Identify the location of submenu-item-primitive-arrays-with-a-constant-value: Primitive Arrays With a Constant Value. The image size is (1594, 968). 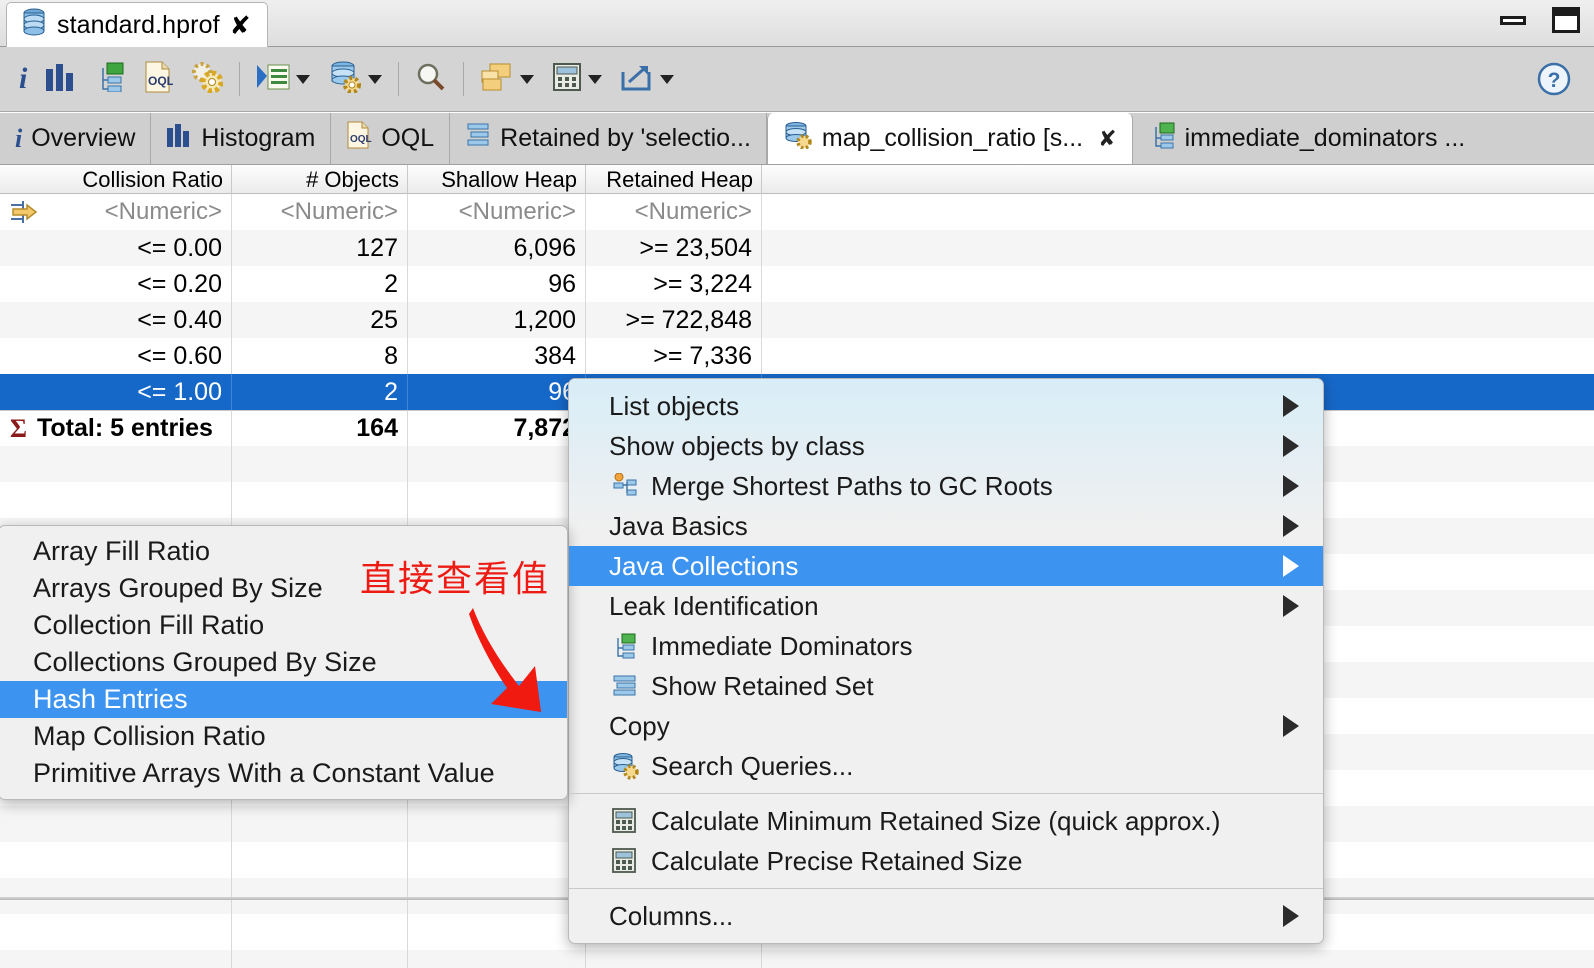
(283, 773).